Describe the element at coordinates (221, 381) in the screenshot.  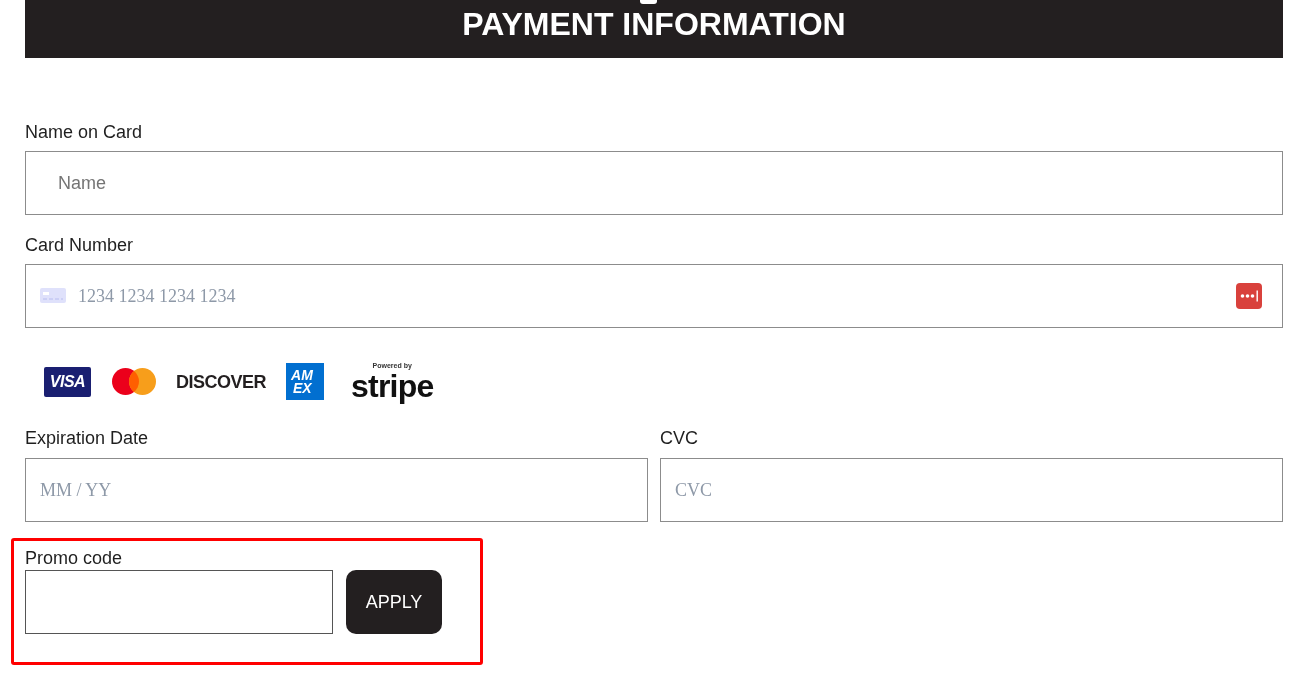
I see `discover-logo: DISCOVER` at that location.